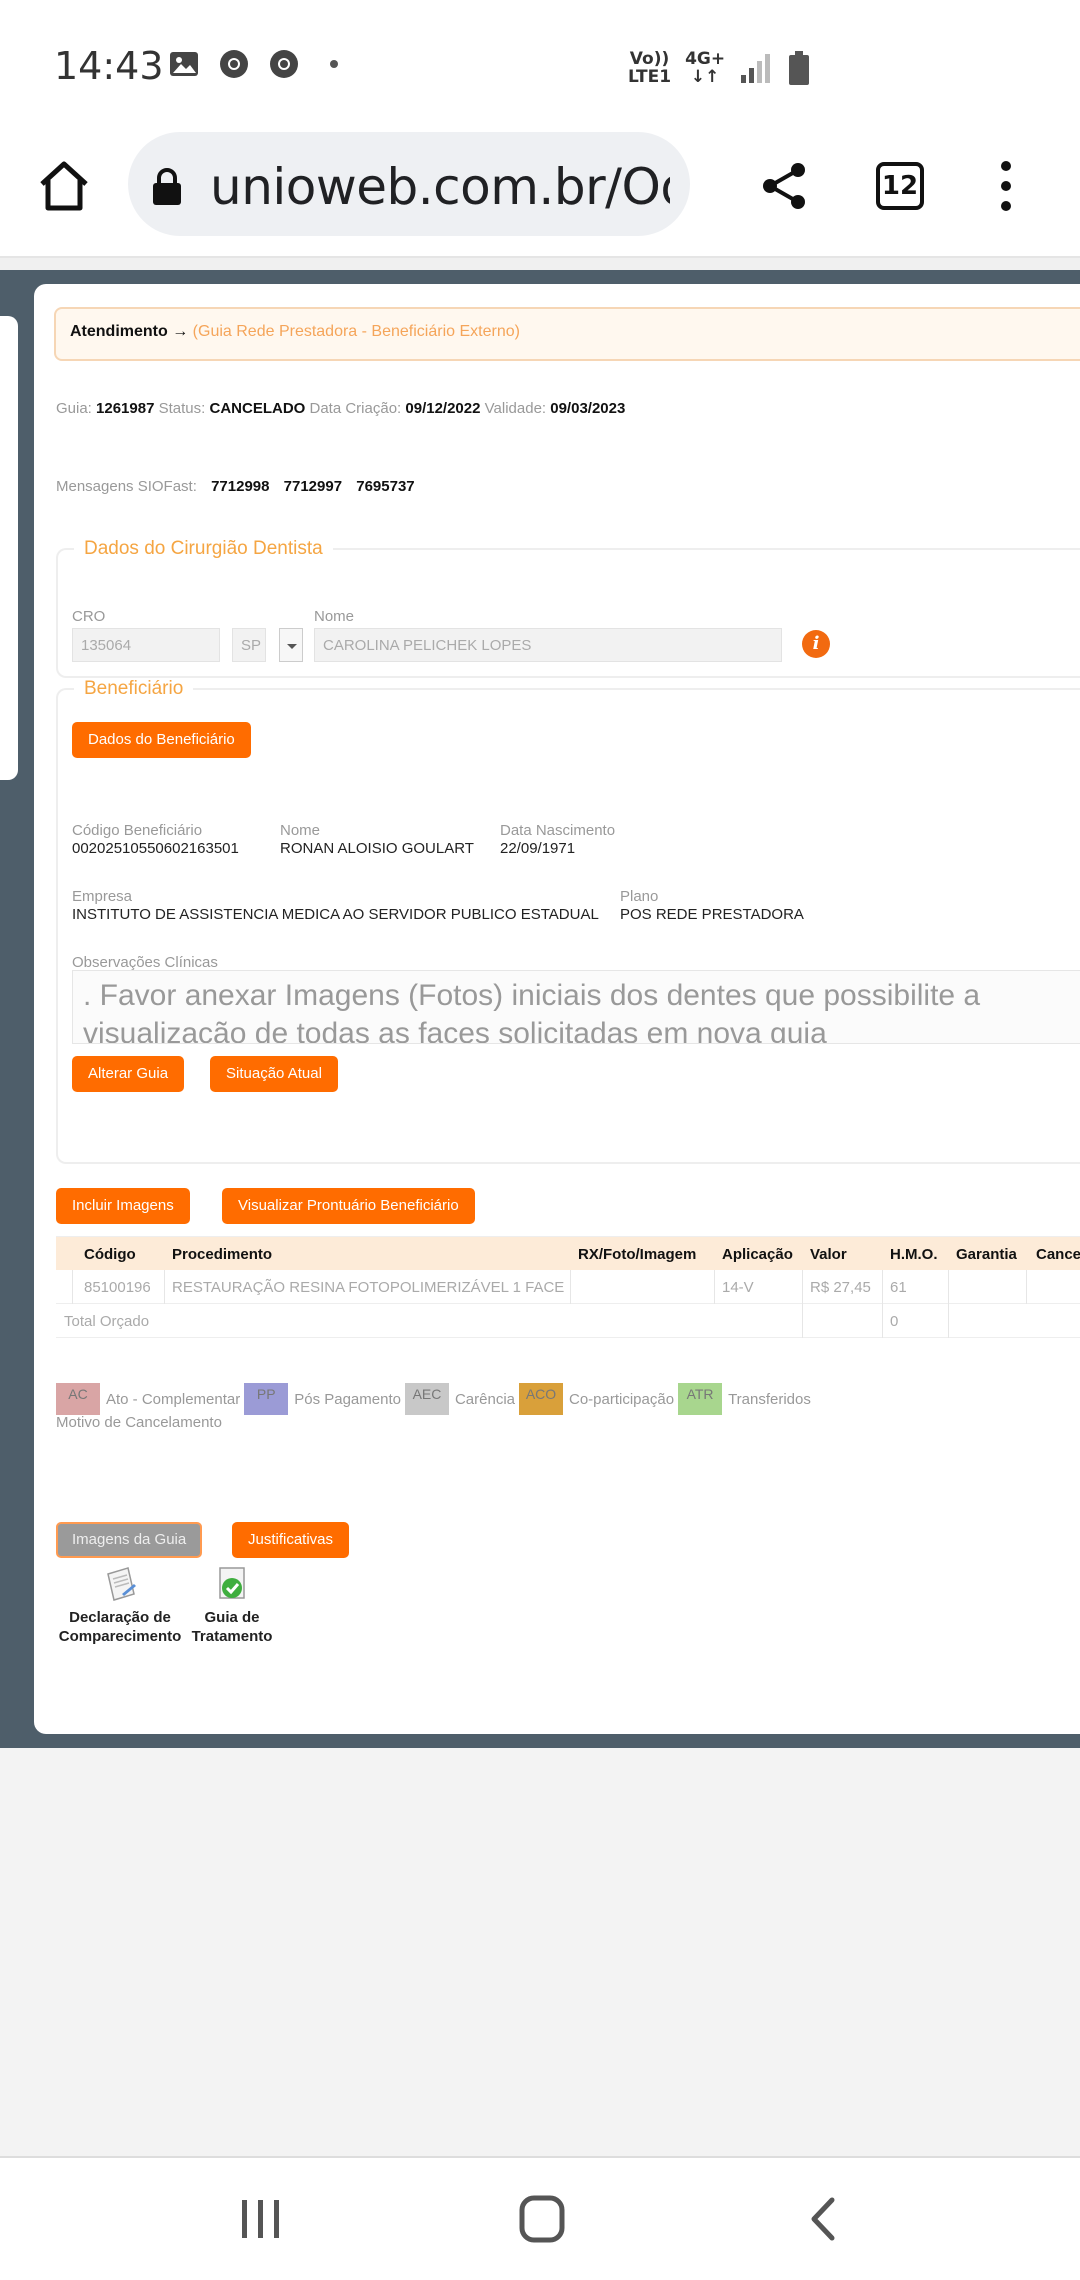 This screenshot has width=1080, height=2280. What do you see at coordinates (145, 962) in the screenshot?
I see `clinical-notes-label: Observações Clínicas` at bounding box center [145, 962].